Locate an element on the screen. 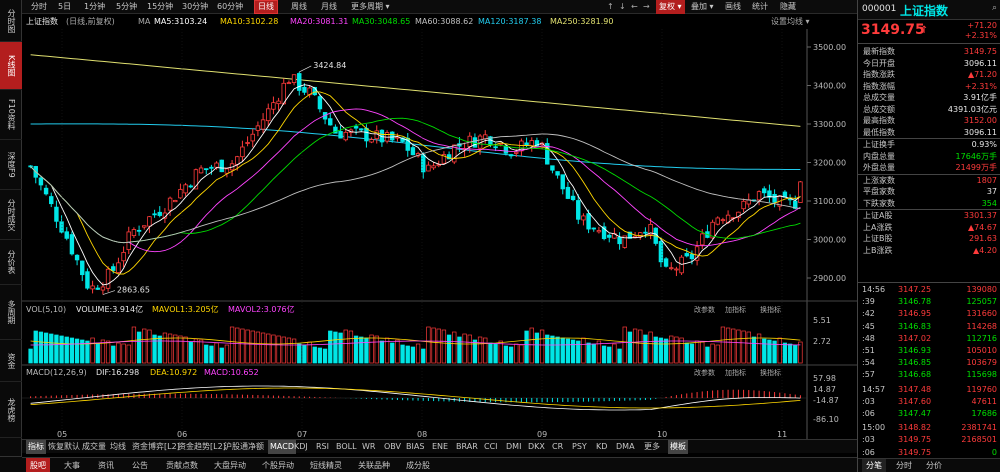 The height and width of the screenshot is (472, 1000). indicator-tab: KDJ is located at coordinates (301, 447).